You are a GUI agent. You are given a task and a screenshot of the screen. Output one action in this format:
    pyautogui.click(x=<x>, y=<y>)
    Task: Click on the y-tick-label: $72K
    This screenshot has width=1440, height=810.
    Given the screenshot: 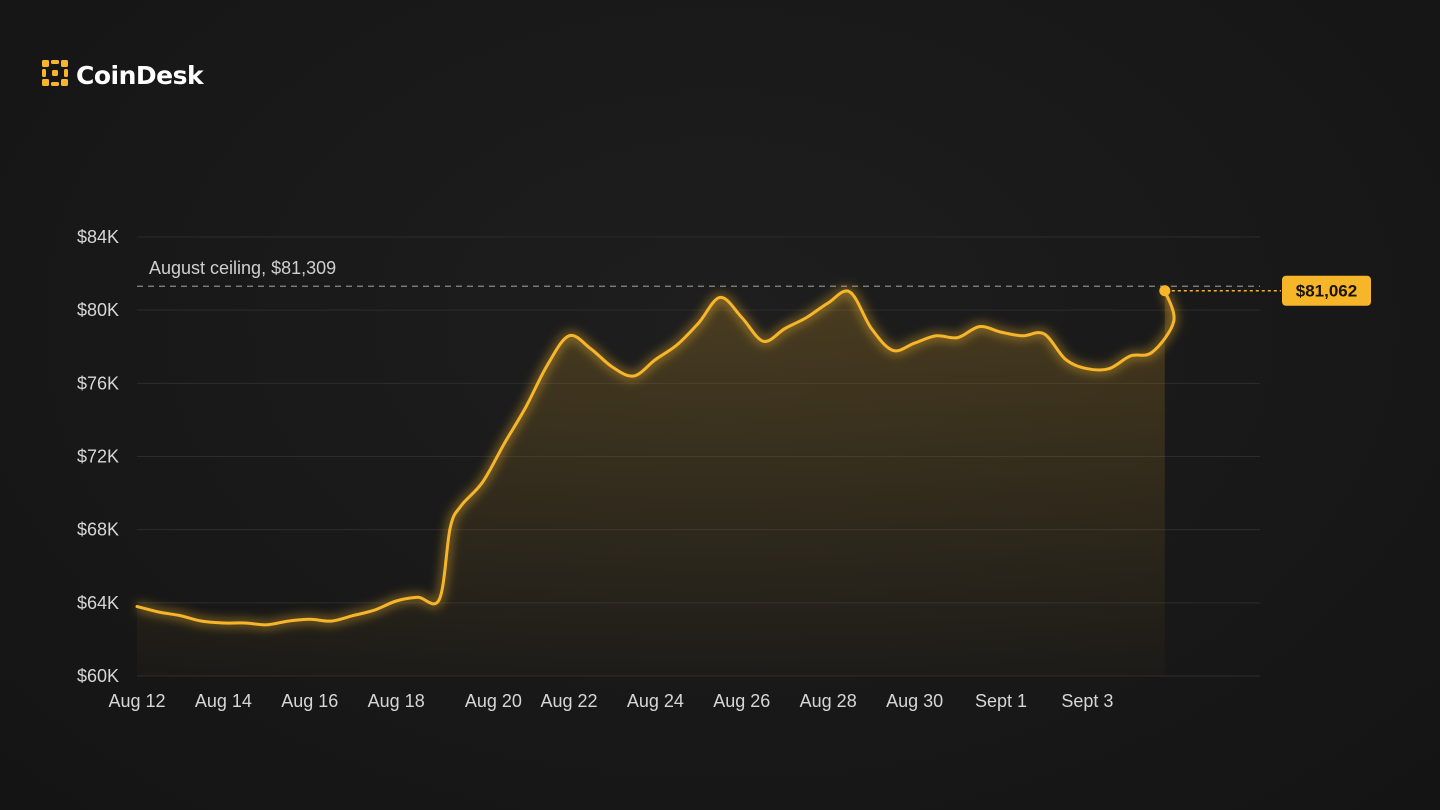 What is the action you would take?
    pyautogui.click(x=98, y=457)
    